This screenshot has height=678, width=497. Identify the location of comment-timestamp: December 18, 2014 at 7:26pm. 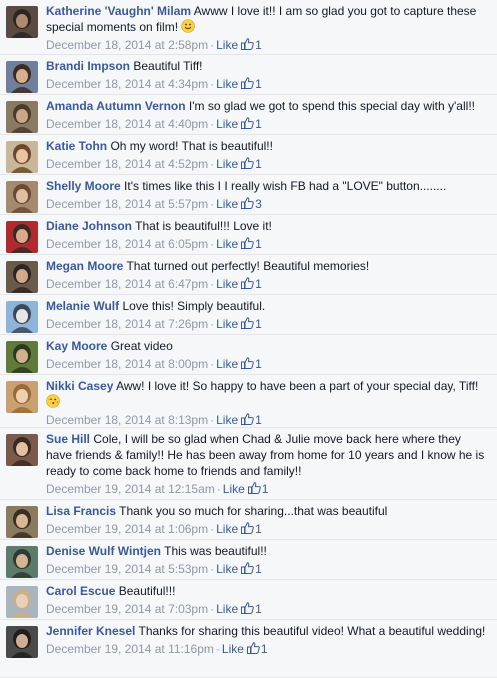
(127, 324).